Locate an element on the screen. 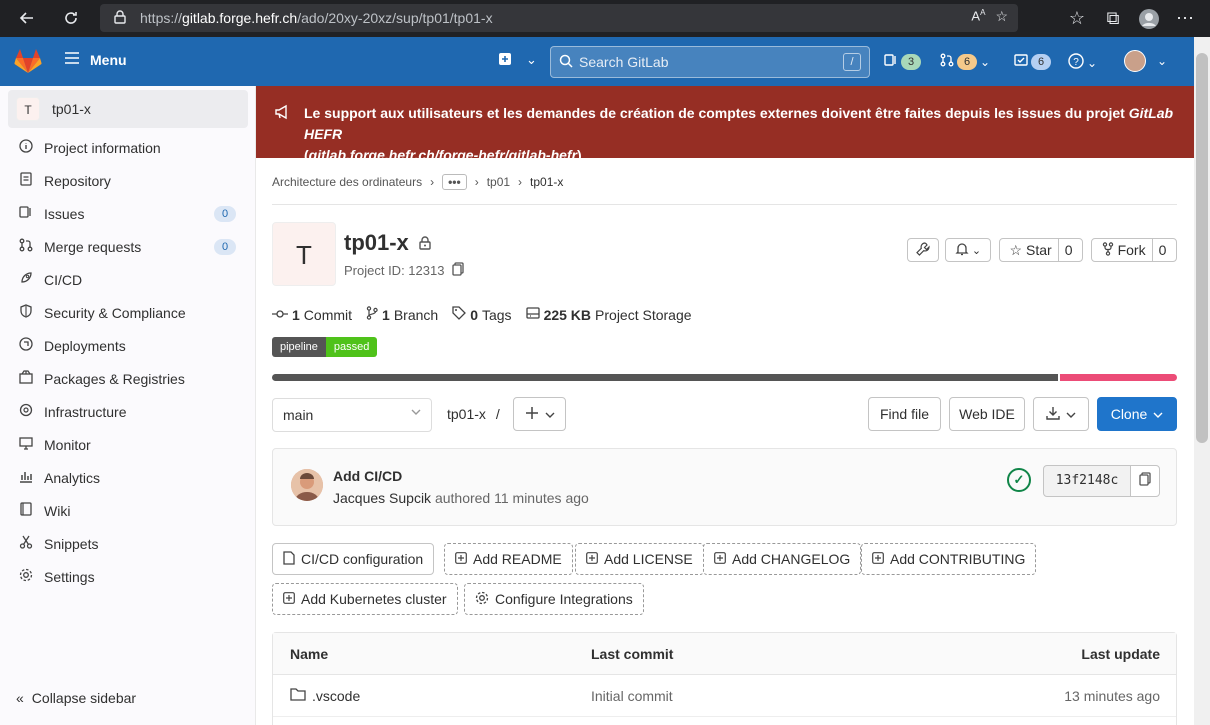 This screenshot has height=725, width=1210. gitlab-logo-icon is located at coordinates (28, 62).